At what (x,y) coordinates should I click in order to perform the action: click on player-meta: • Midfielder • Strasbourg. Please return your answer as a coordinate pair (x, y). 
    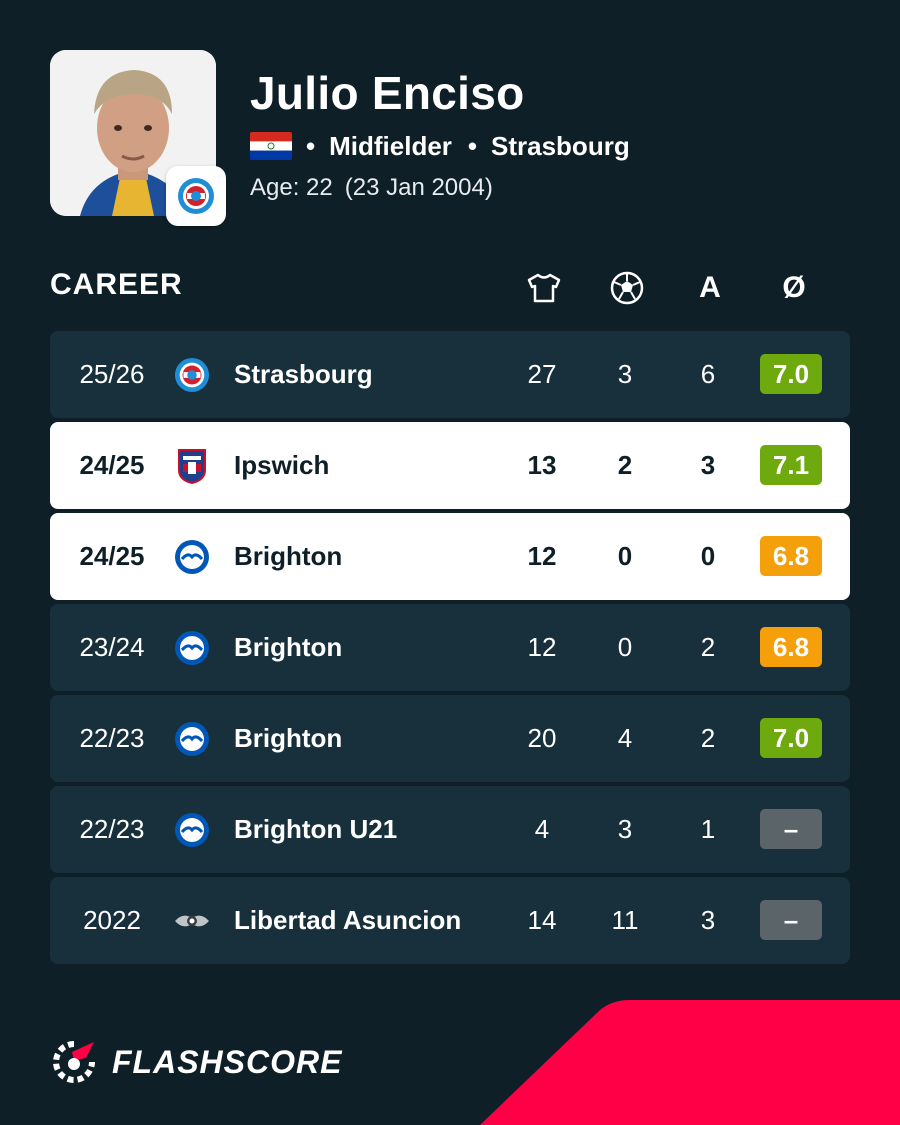
    Looking at the image, I should click on (448, 146).